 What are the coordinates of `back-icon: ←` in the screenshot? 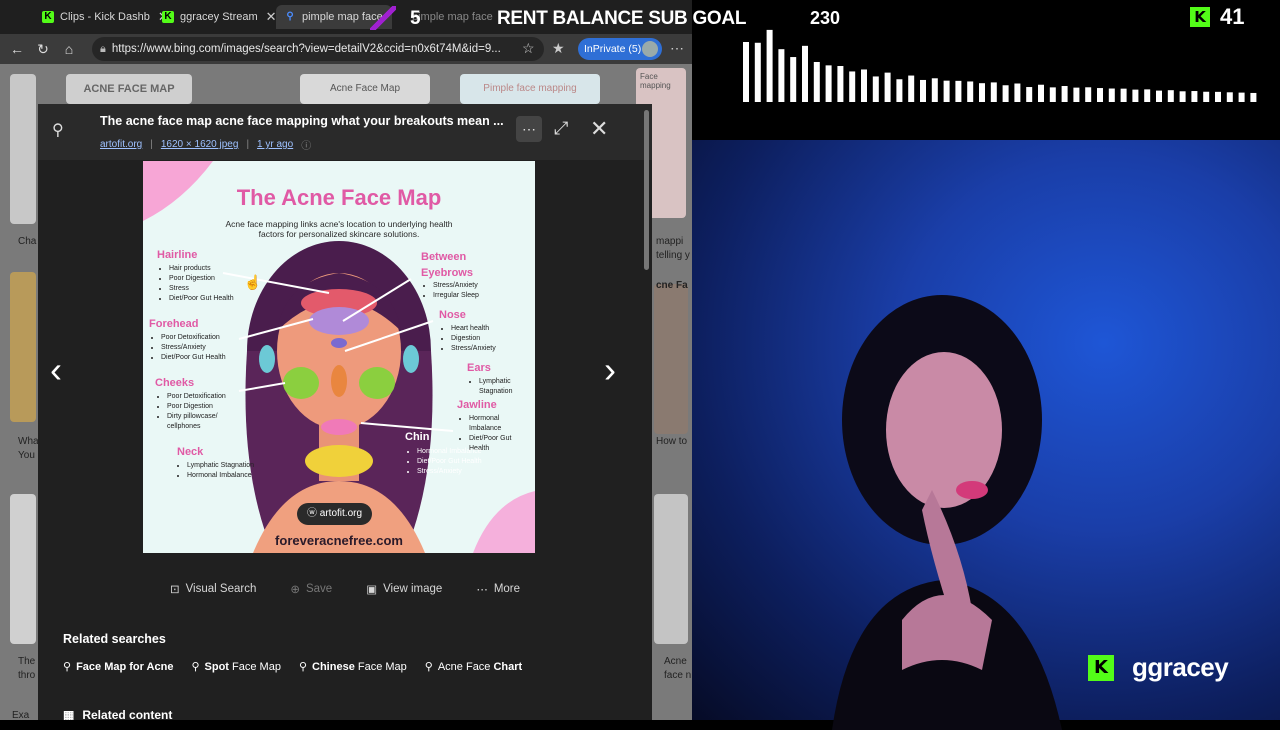 It's located at (17, 49).